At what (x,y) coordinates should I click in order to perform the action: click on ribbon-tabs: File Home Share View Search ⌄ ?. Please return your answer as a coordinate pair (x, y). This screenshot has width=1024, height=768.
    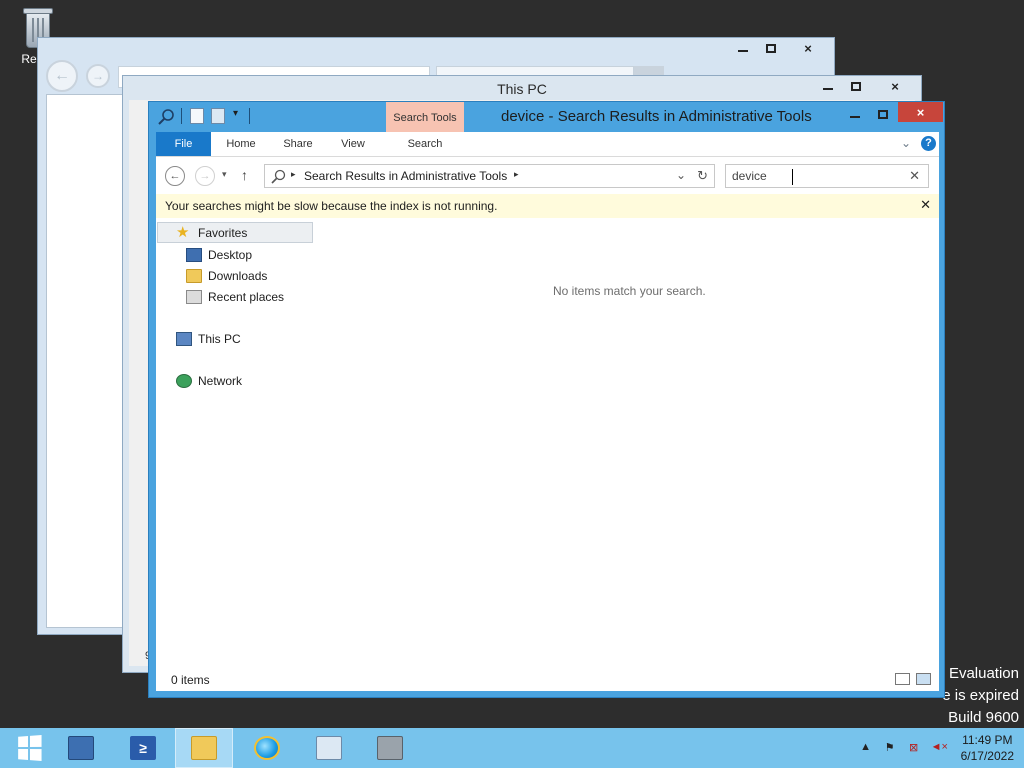
    Looking at the image, I should click on (547, 144).